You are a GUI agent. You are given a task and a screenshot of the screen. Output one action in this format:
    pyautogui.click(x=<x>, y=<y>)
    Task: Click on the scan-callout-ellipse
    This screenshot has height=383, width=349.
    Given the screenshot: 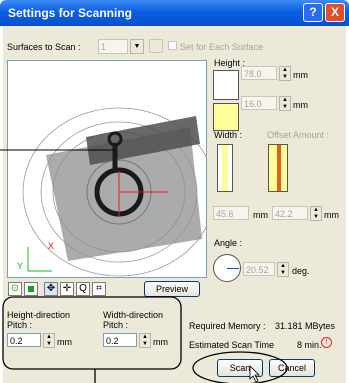 What is the action you would take?
    pyautogui.click(x=240, y=367)
    